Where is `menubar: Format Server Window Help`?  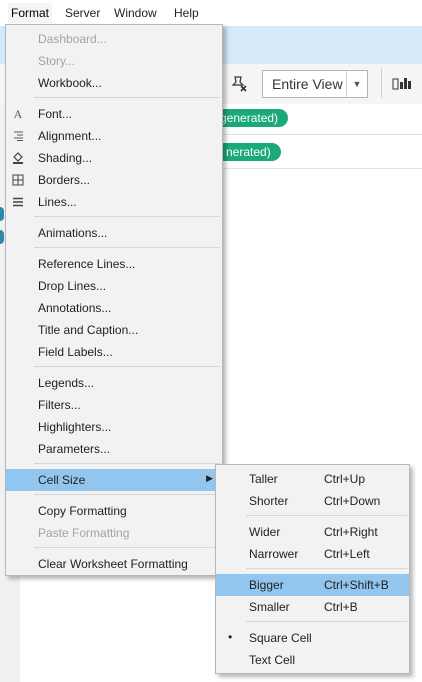 menubar: Format Server Window Help is located at coordinates (211, 13).